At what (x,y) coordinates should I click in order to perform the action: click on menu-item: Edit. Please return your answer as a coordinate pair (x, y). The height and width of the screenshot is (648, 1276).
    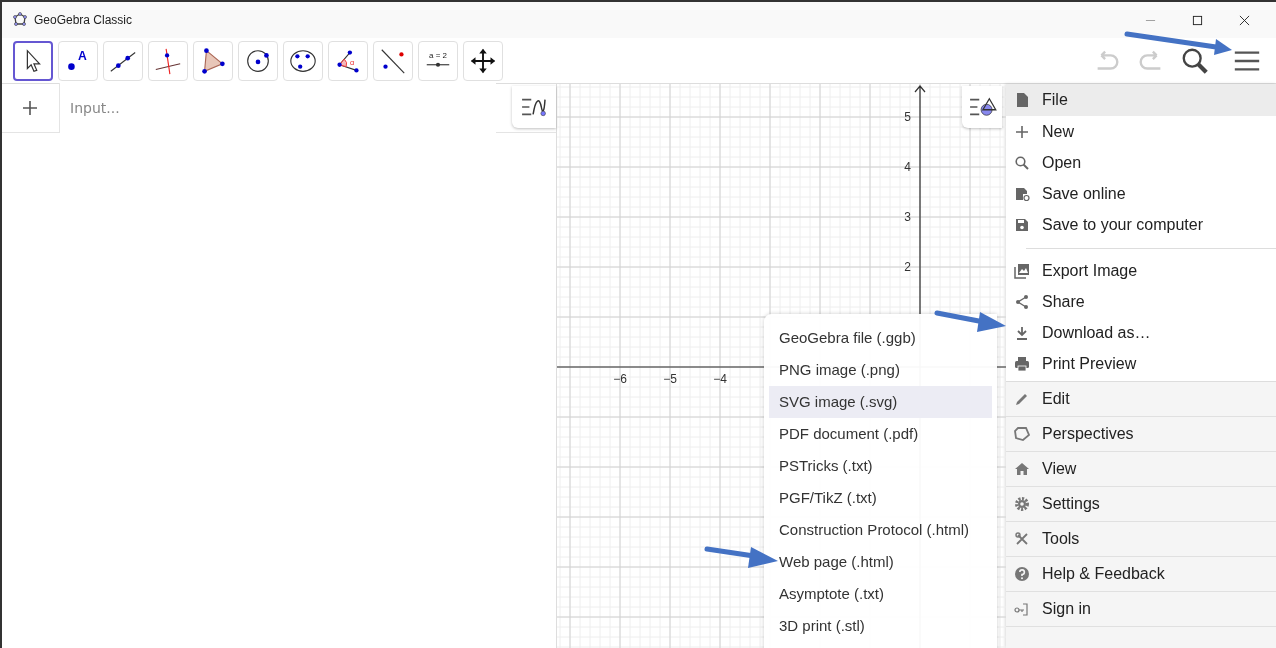
    Looking at the image, I should click on (1141, 399).